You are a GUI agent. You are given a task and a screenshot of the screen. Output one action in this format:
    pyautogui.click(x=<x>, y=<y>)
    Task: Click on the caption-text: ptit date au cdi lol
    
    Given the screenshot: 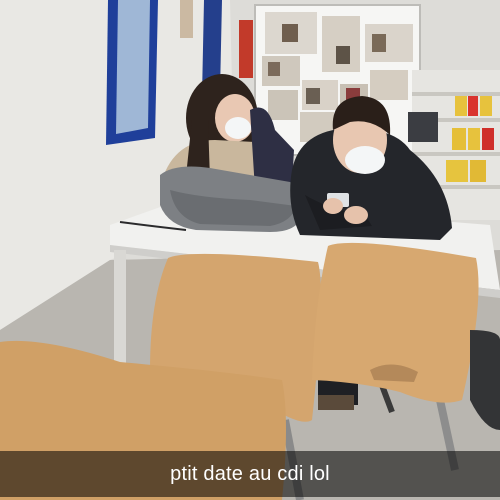 What is the action you would take?
    pyautogui.click(x=250, y=473)
    